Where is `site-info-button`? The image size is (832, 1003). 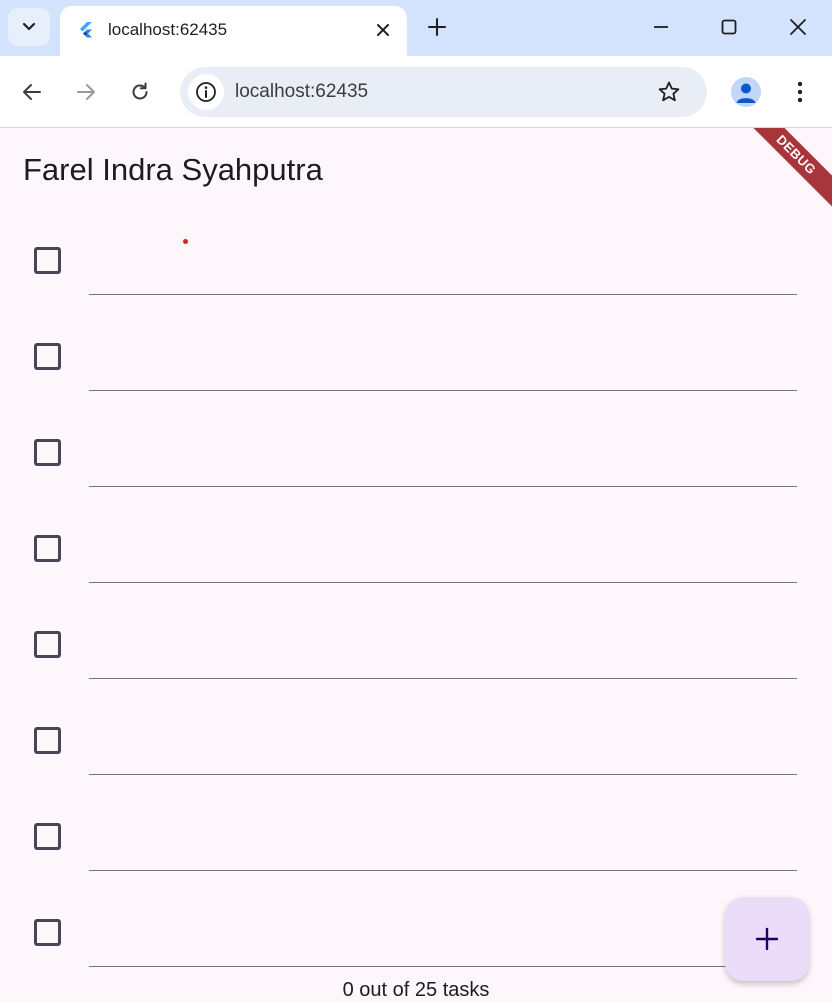 site-info-button is located at coordinates (206, 92).